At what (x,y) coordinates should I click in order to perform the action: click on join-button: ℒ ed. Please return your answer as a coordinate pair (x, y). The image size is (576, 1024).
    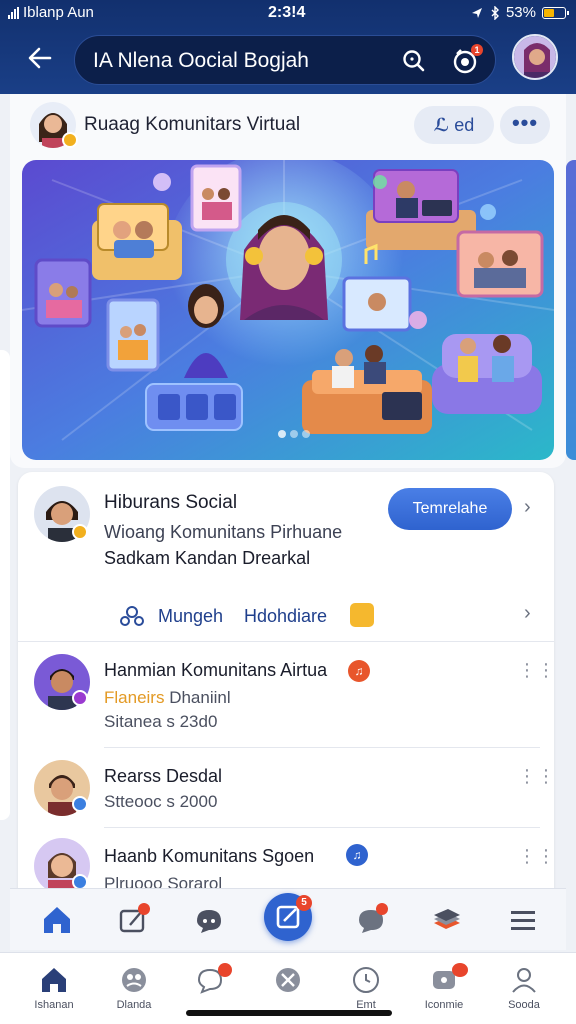
    Looking at the image, I should click on (454, 125).